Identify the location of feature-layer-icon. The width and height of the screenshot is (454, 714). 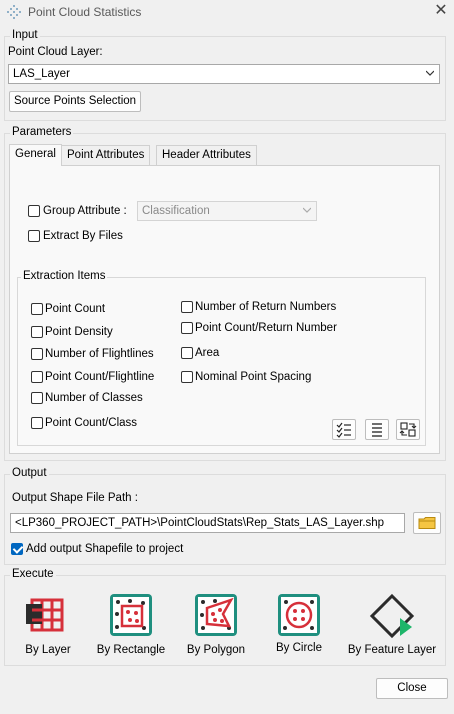
(392, 616).